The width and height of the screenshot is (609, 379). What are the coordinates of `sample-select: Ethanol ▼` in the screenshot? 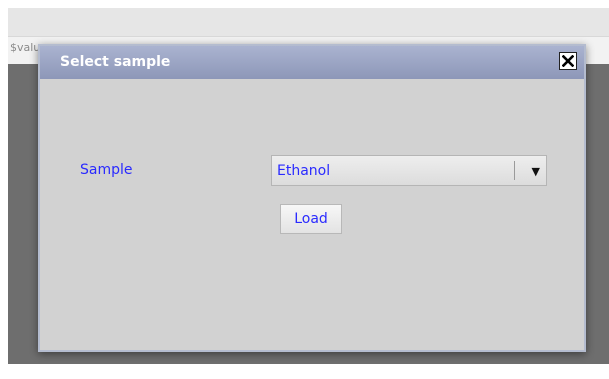 It's located at (409, 170).